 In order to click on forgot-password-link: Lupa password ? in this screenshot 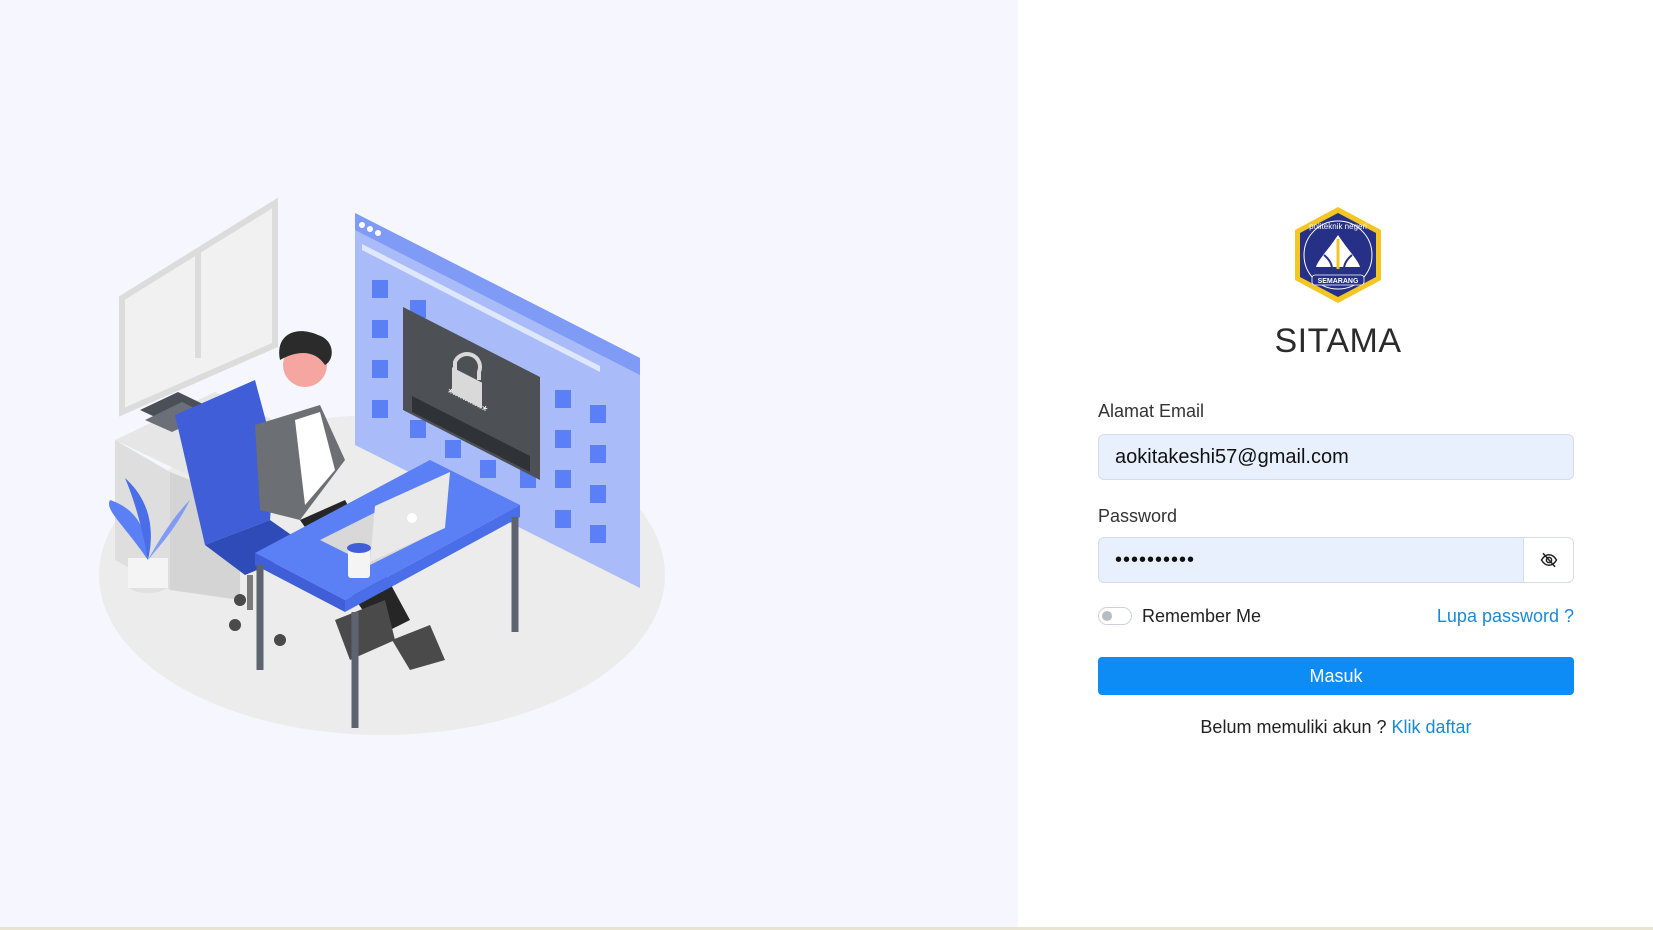, I will do `click(1505, 616)`.